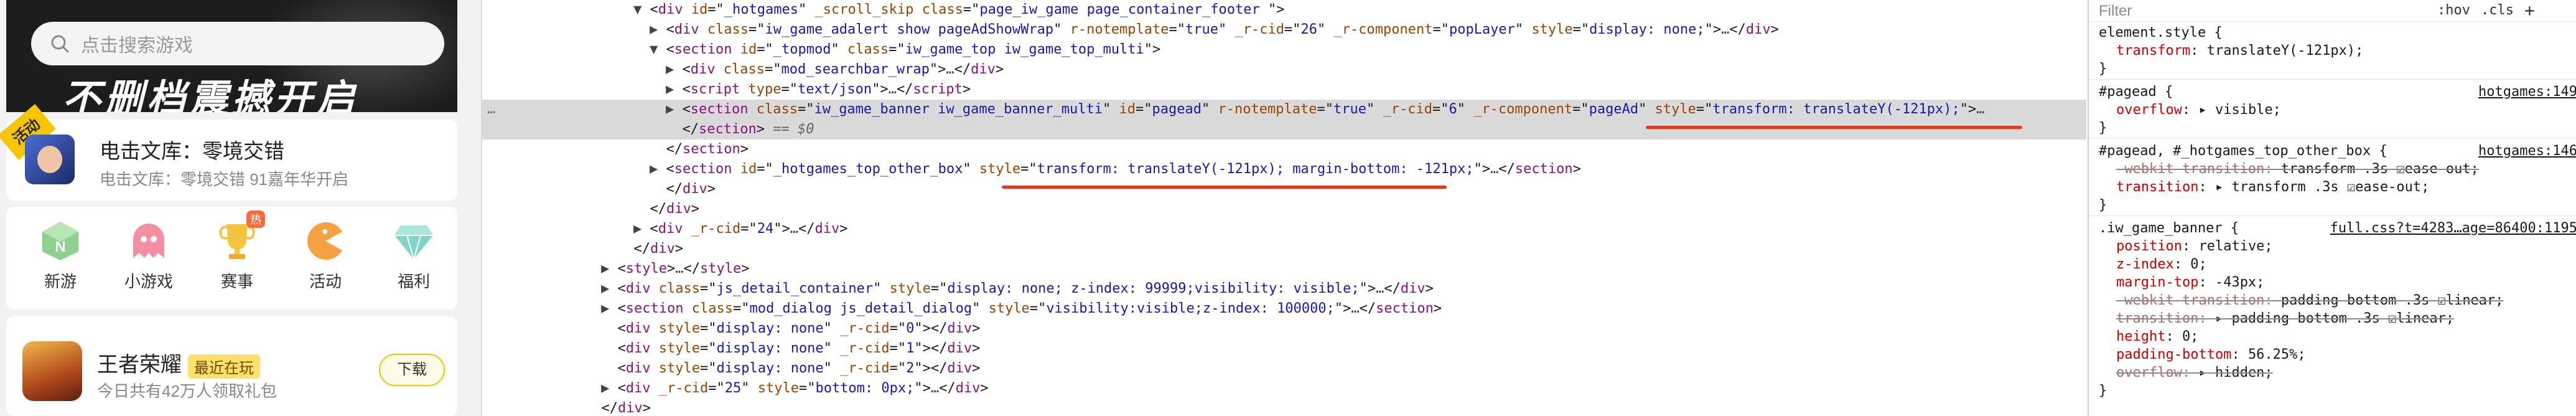  What do you see at coordinates (2527, 151) in the screenshot?
I see `rule-source-link: hotgames:146` at bounding box center [2527, 151].